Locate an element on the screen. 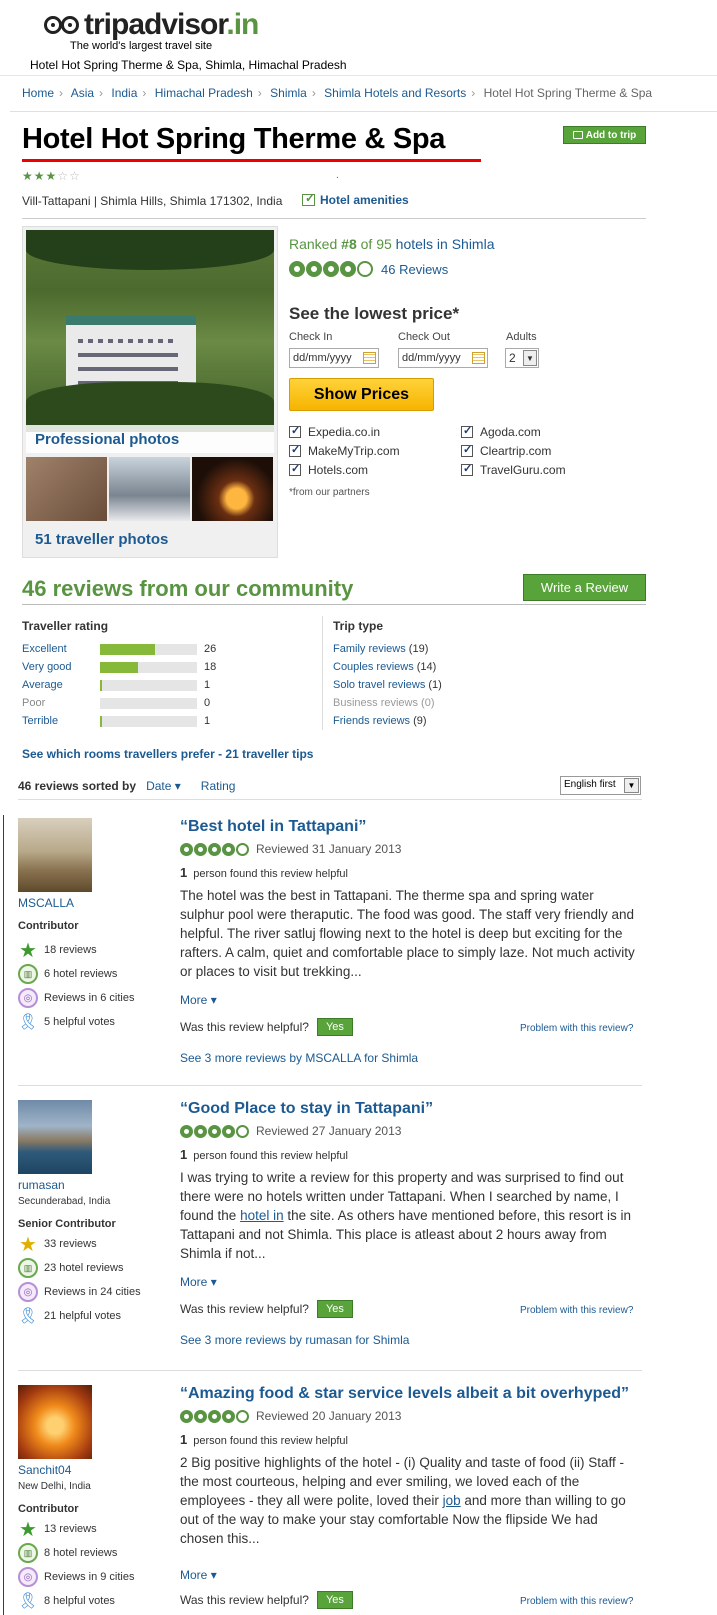 The image size is (717, 1615). sort-bar: 46 reviews sorted by Date ▾ Rating is located at coordinates (136, 786).